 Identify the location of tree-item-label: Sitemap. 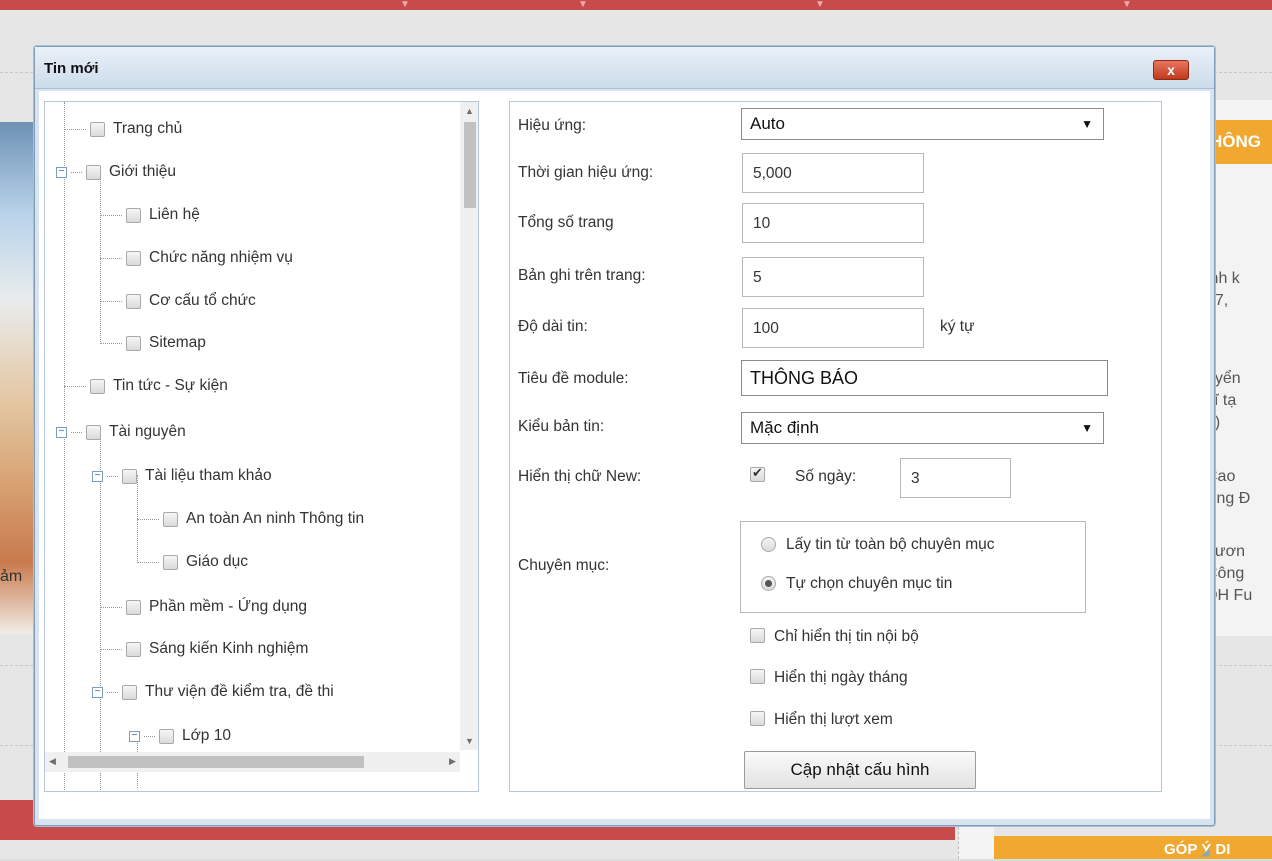
(177, 342).